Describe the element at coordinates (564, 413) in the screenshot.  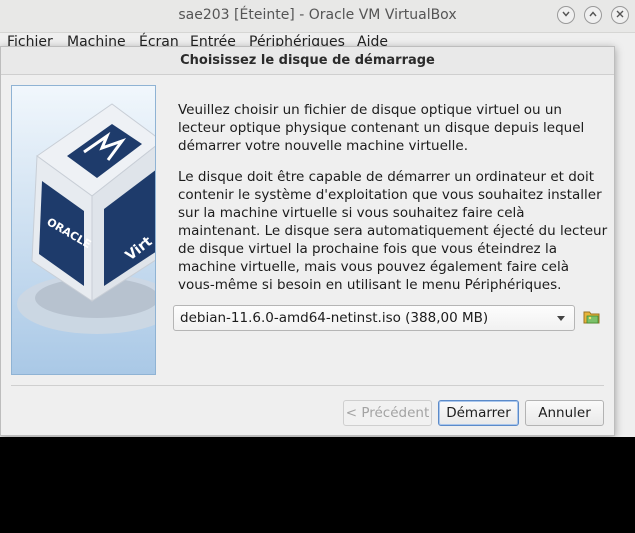
I see `cancel-button: Annuler` at that location.